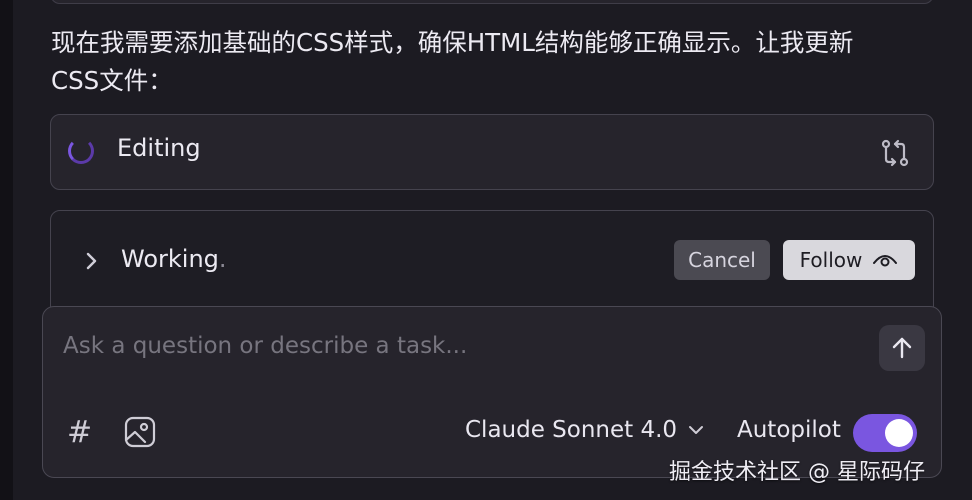 This screenshot has width=972, height=500. Describe the element at coordinates (696, 430) in the screenshot. I see `chevron-down-icon` at that location.